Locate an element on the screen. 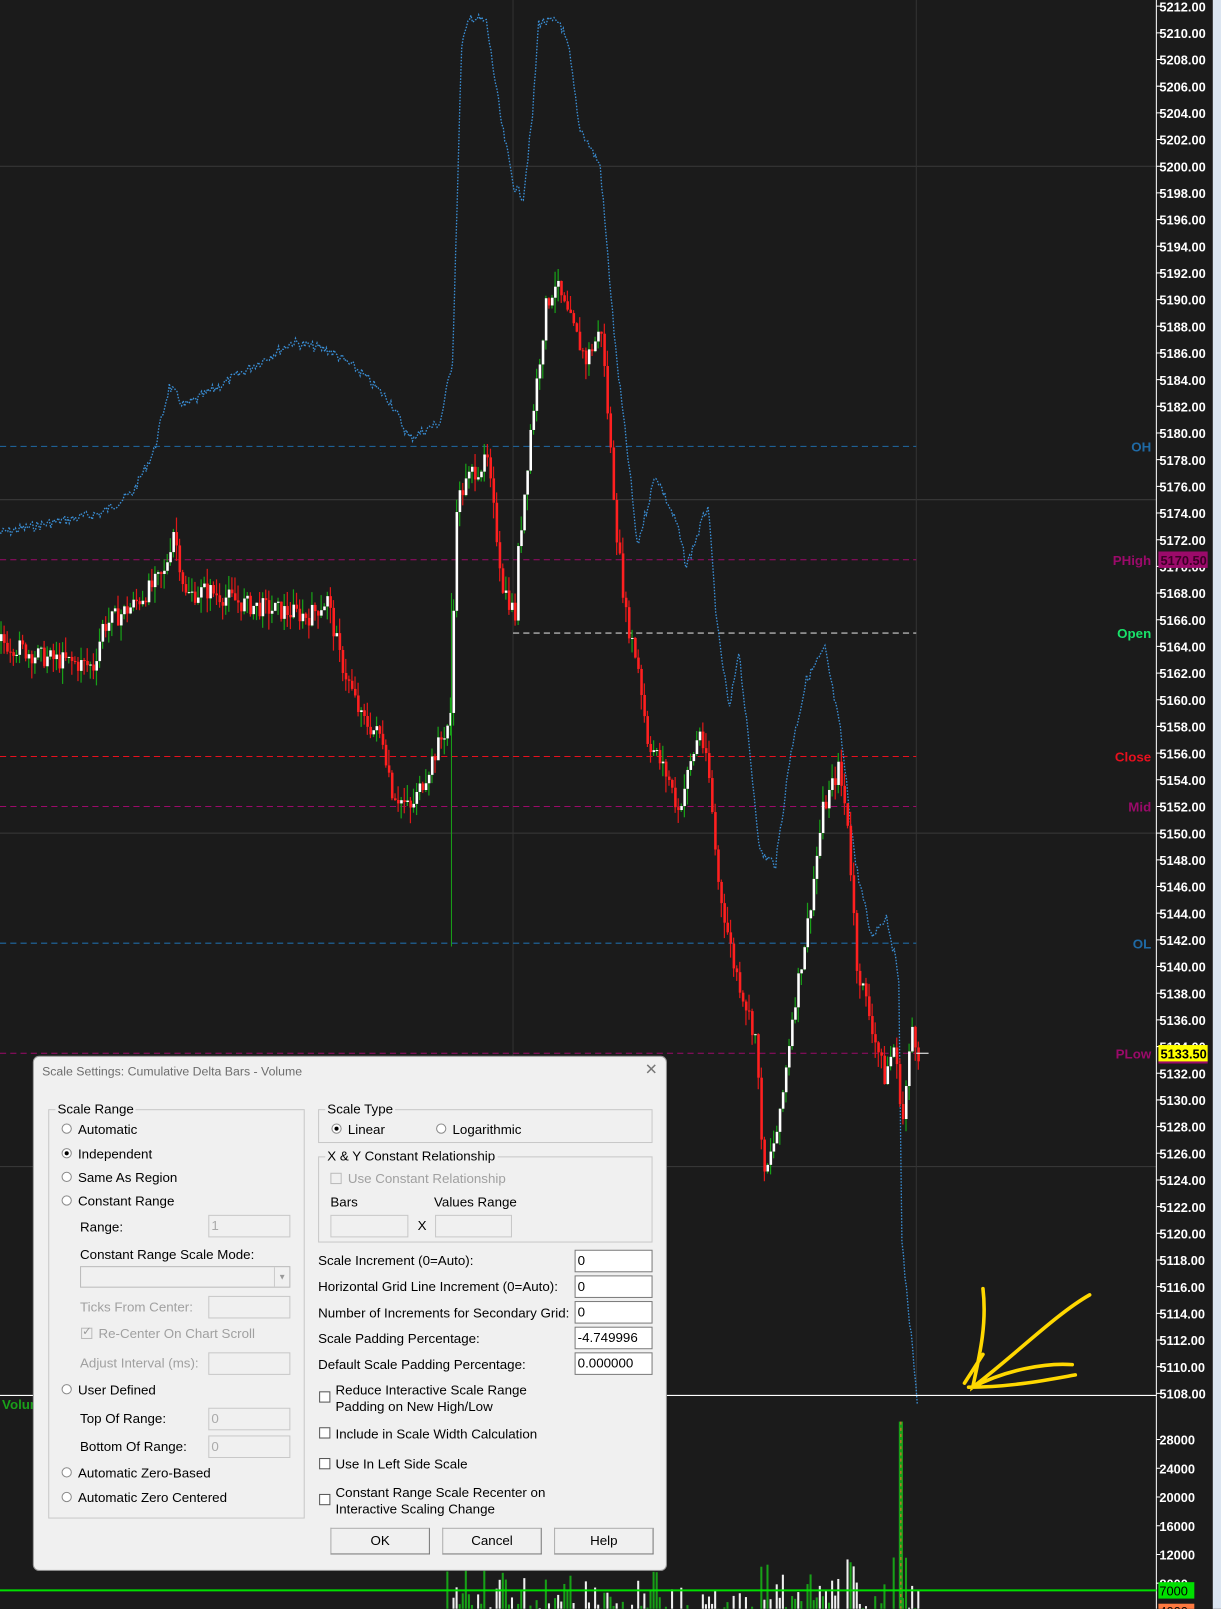  ticks-input is located at coordinates (249, 1307).